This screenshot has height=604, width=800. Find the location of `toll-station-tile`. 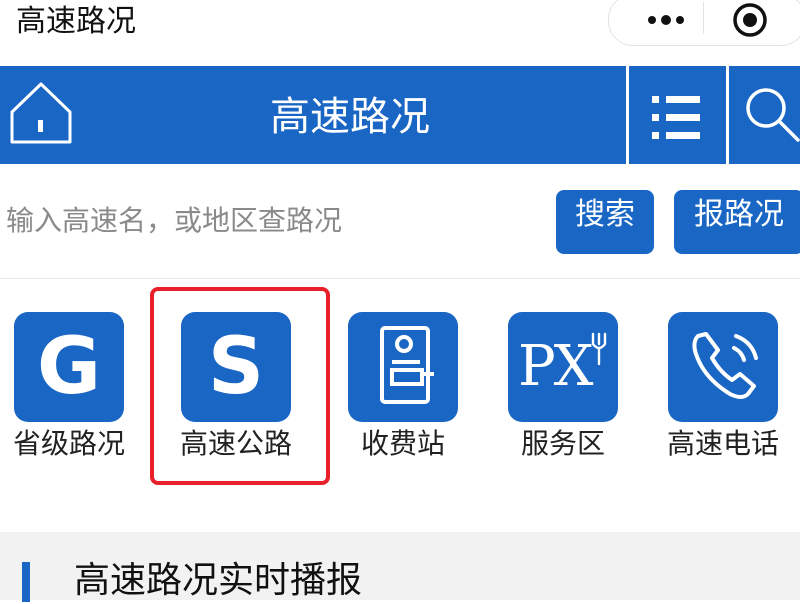

toll-station-tile is located at coordinates (403, 367).